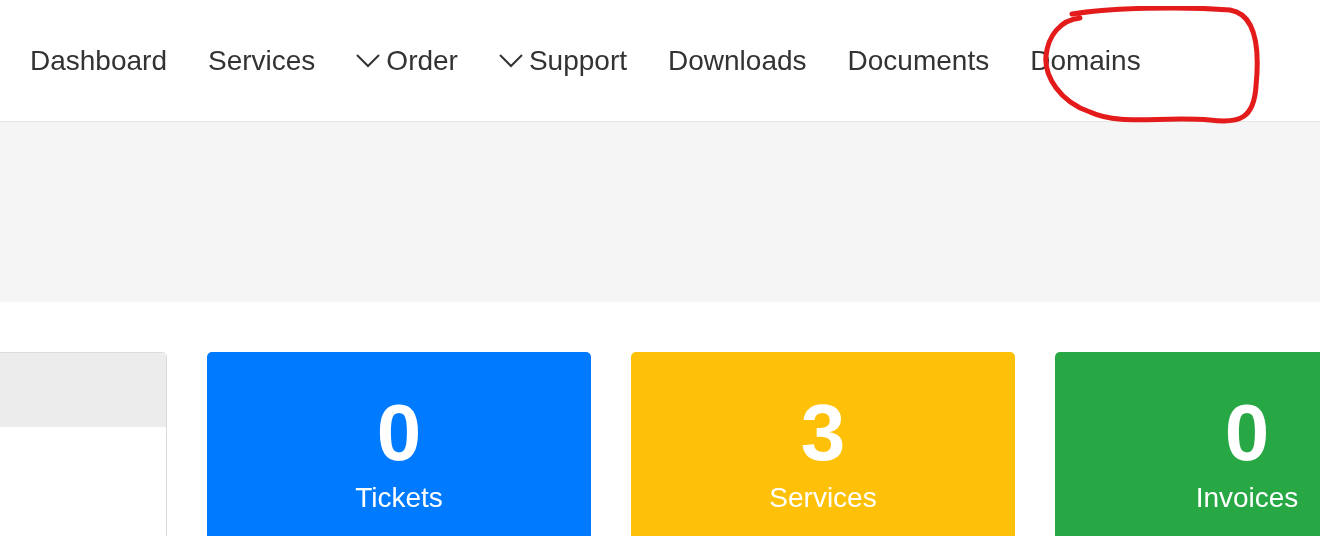  I want to click on nav-link: Services, so click(262, 60).